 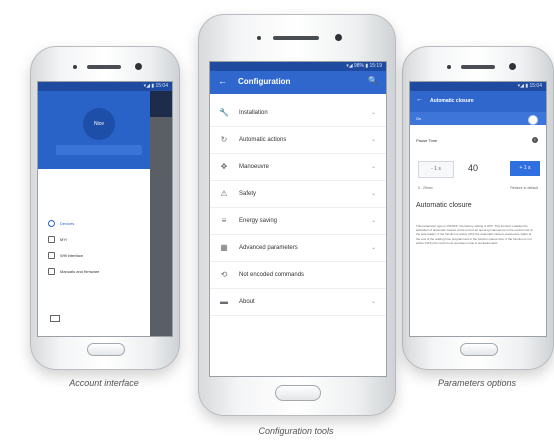 I want to click on move-icon: ✥, so click(x=224, y=166).